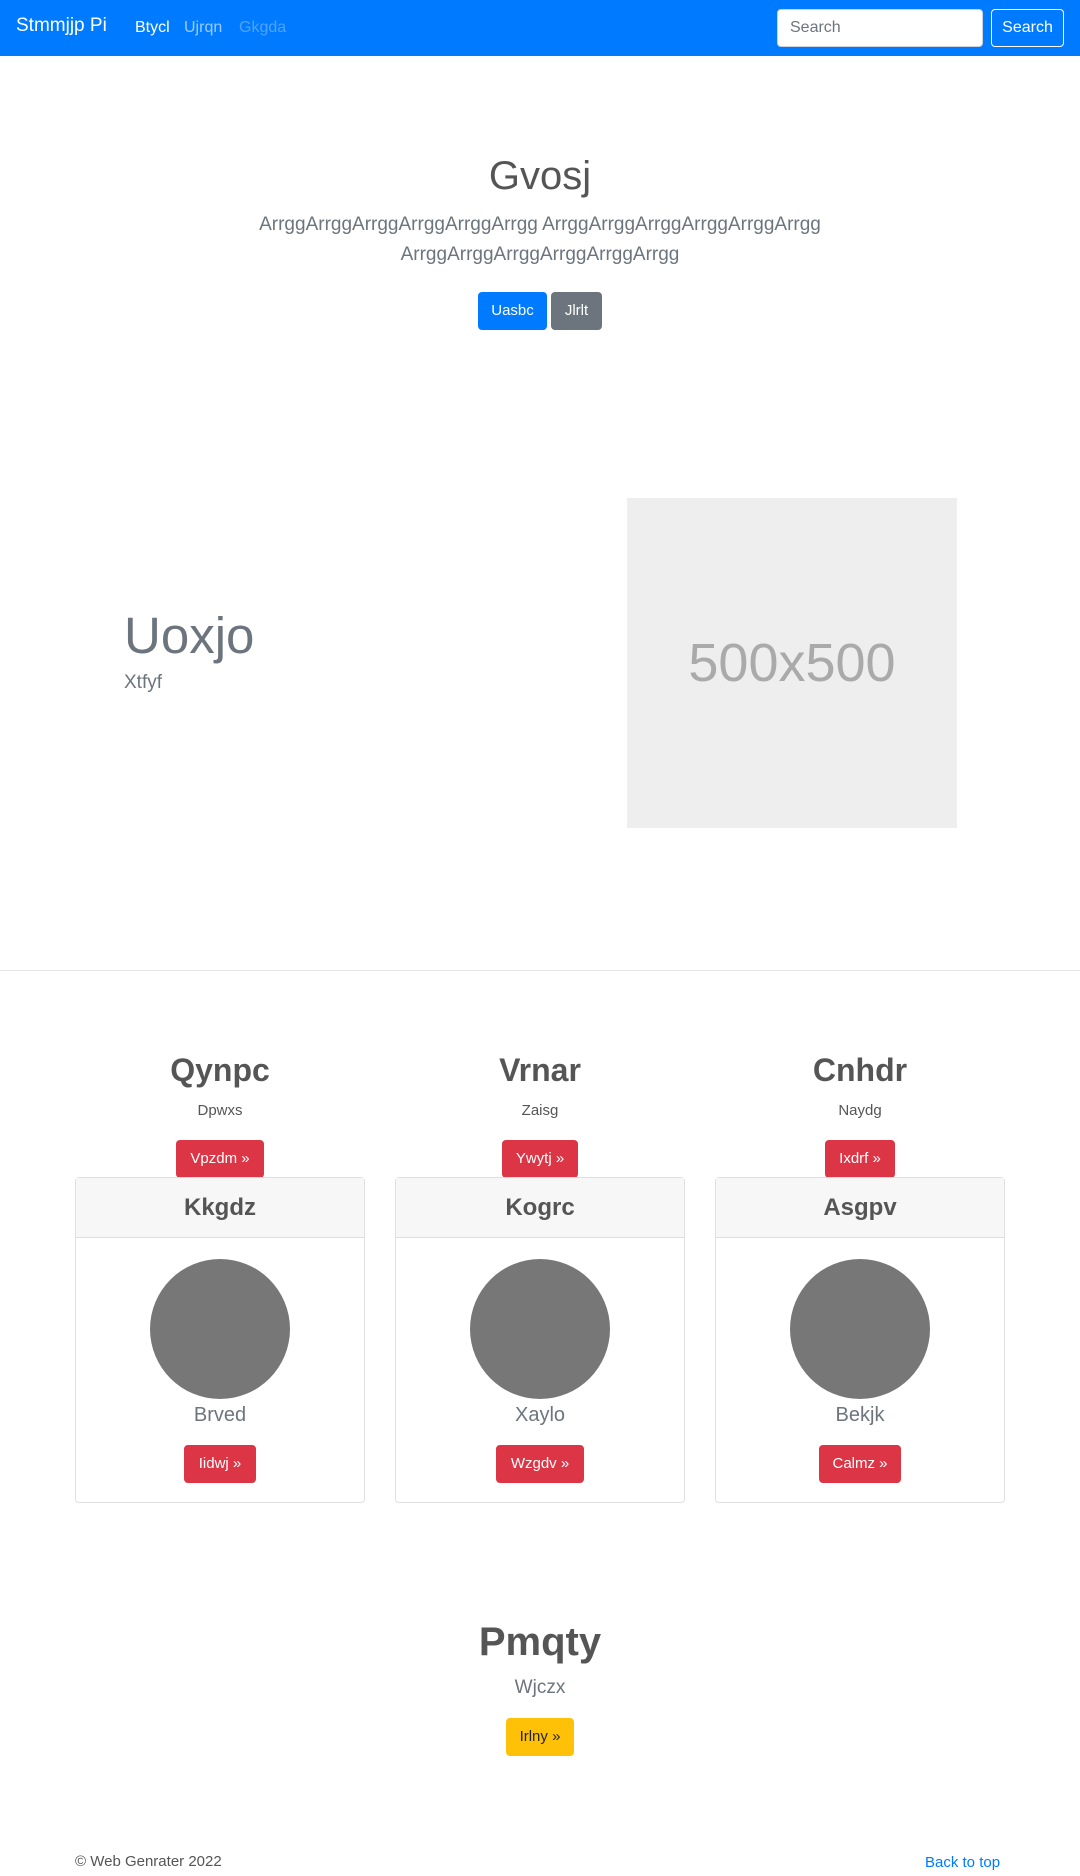 This screenshot has width=1080, height=1876. I want to click on brand-link: Stmmjjp Pi, so click(61, 26).